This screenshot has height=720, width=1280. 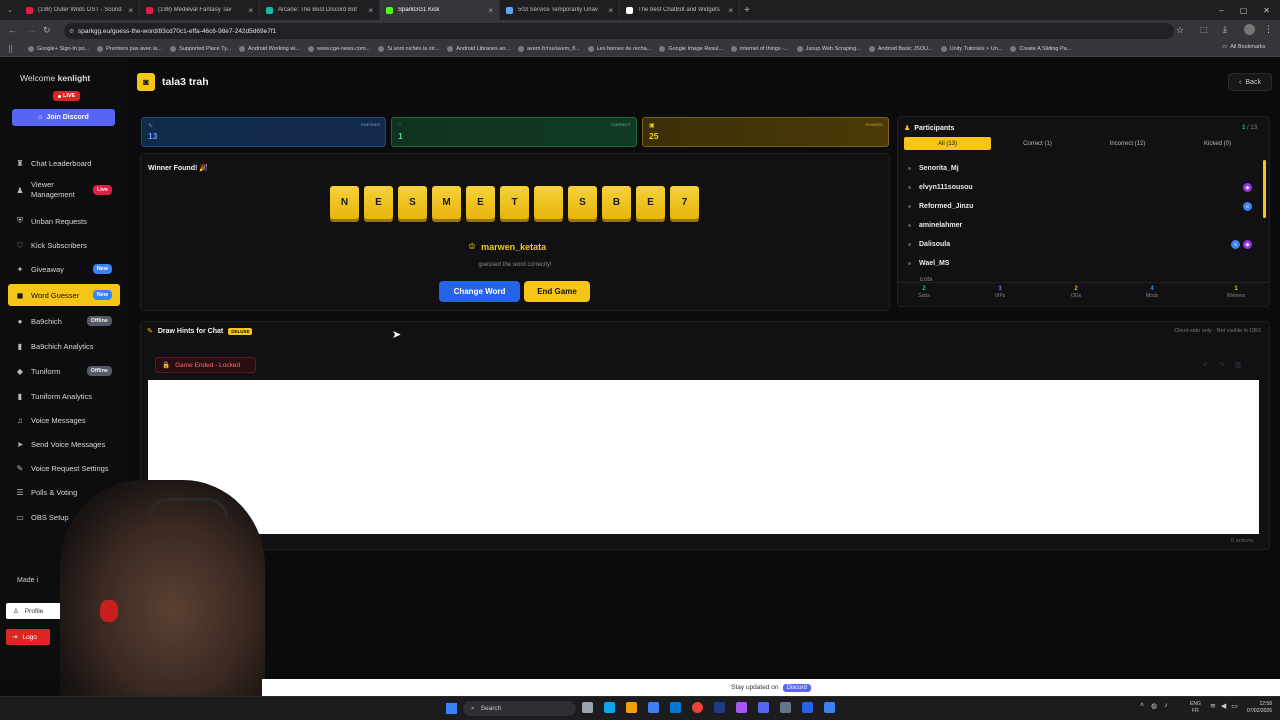 I want to click on download-icon: ⤓, so click(x=1225, y=29).